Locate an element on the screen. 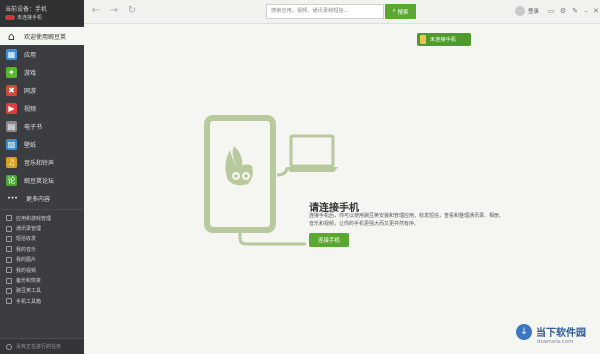 The height and width of the screenshot is (354, 600). connect-illustration is located at coordinates (271, 180).